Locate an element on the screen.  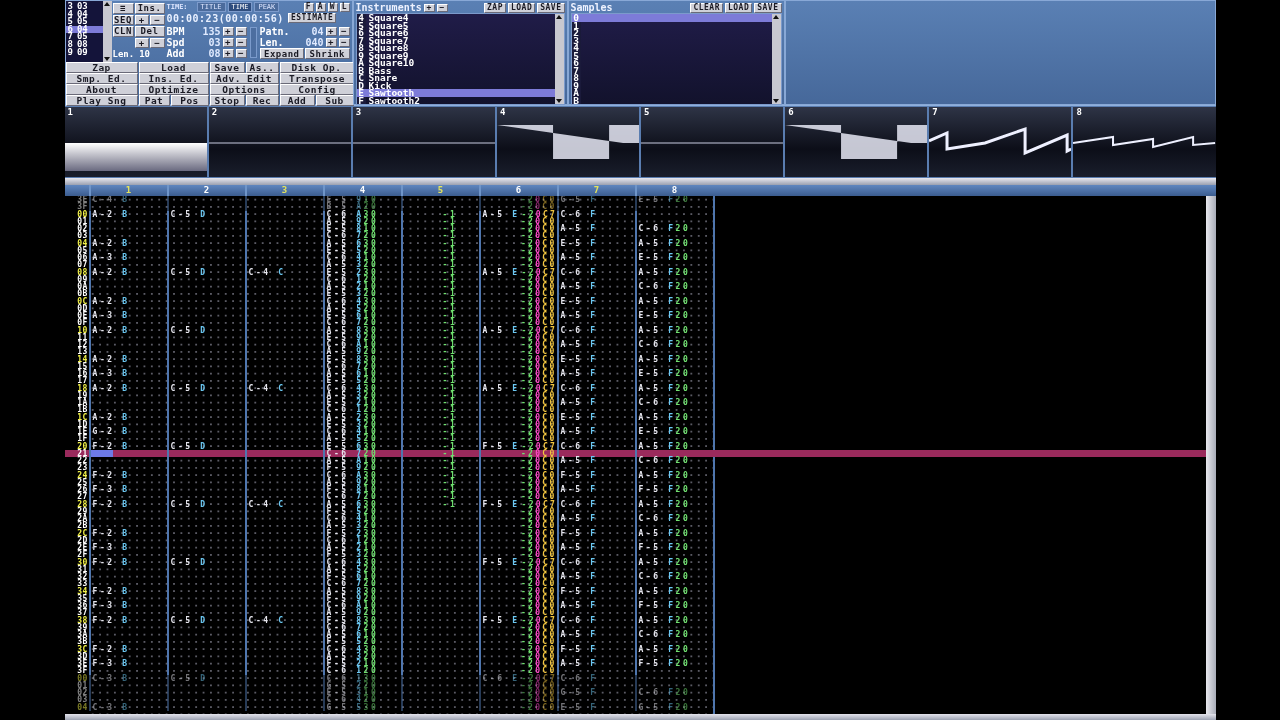
toolbar-button: Transpose is located at coordinates (317, 78).